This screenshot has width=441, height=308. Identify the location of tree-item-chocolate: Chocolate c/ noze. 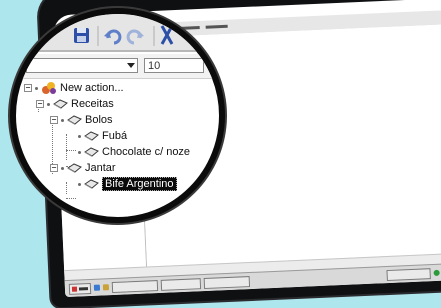
(134, 152).